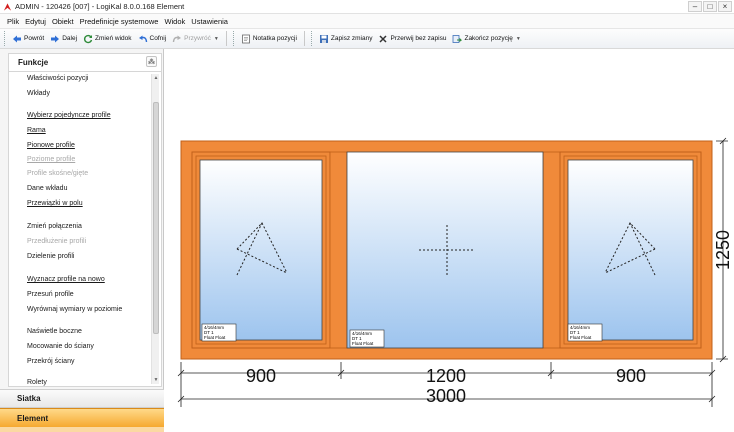  I want to click on fn-item-roller-shutters: Rolety, so click(37, 382).